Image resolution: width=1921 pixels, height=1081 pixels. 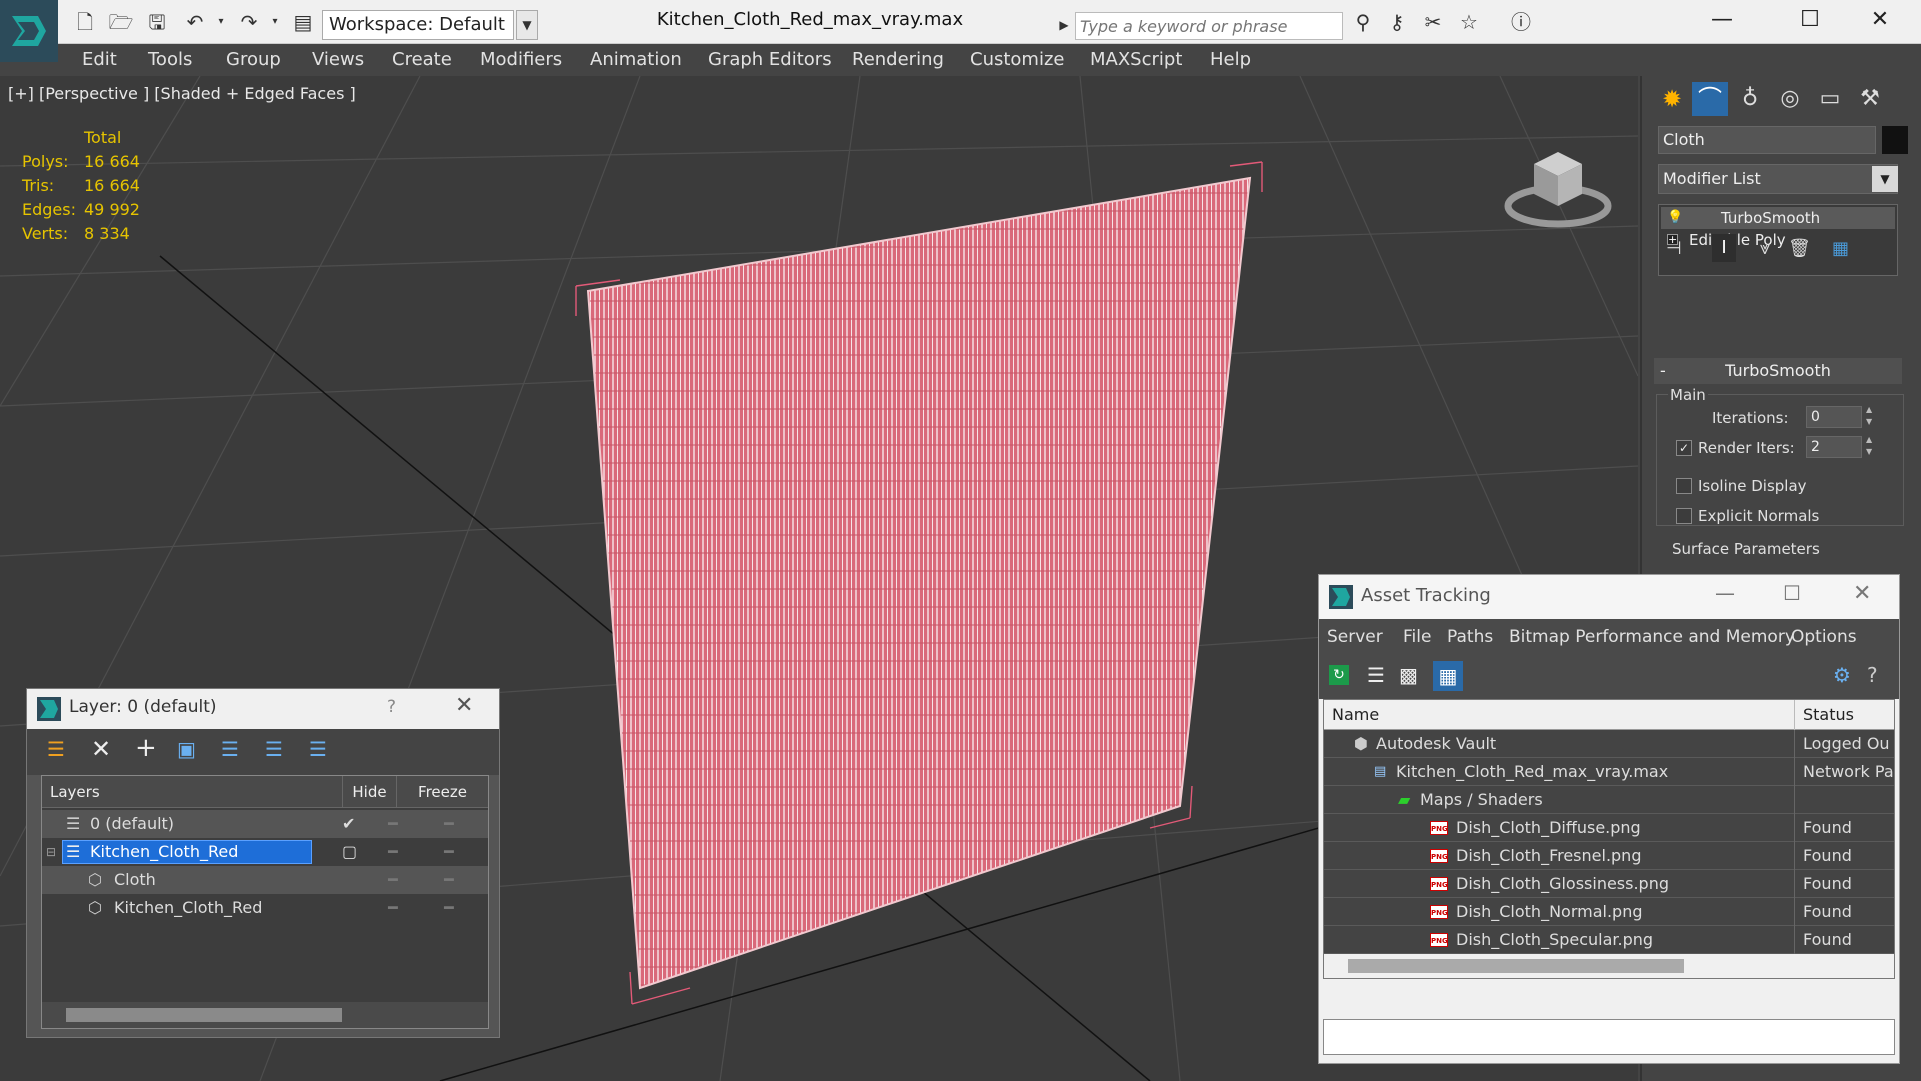 I want to click on undo-icon: ↶, so click(x=195, y=22).